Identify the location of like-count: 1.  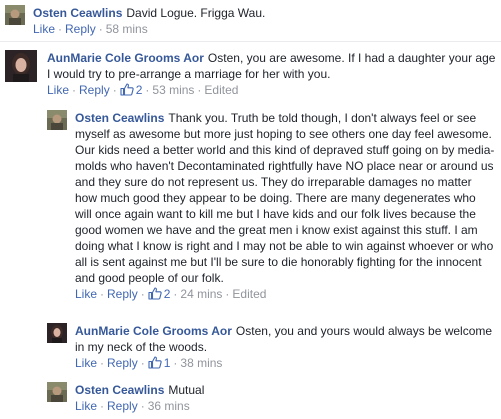
(159, 364).